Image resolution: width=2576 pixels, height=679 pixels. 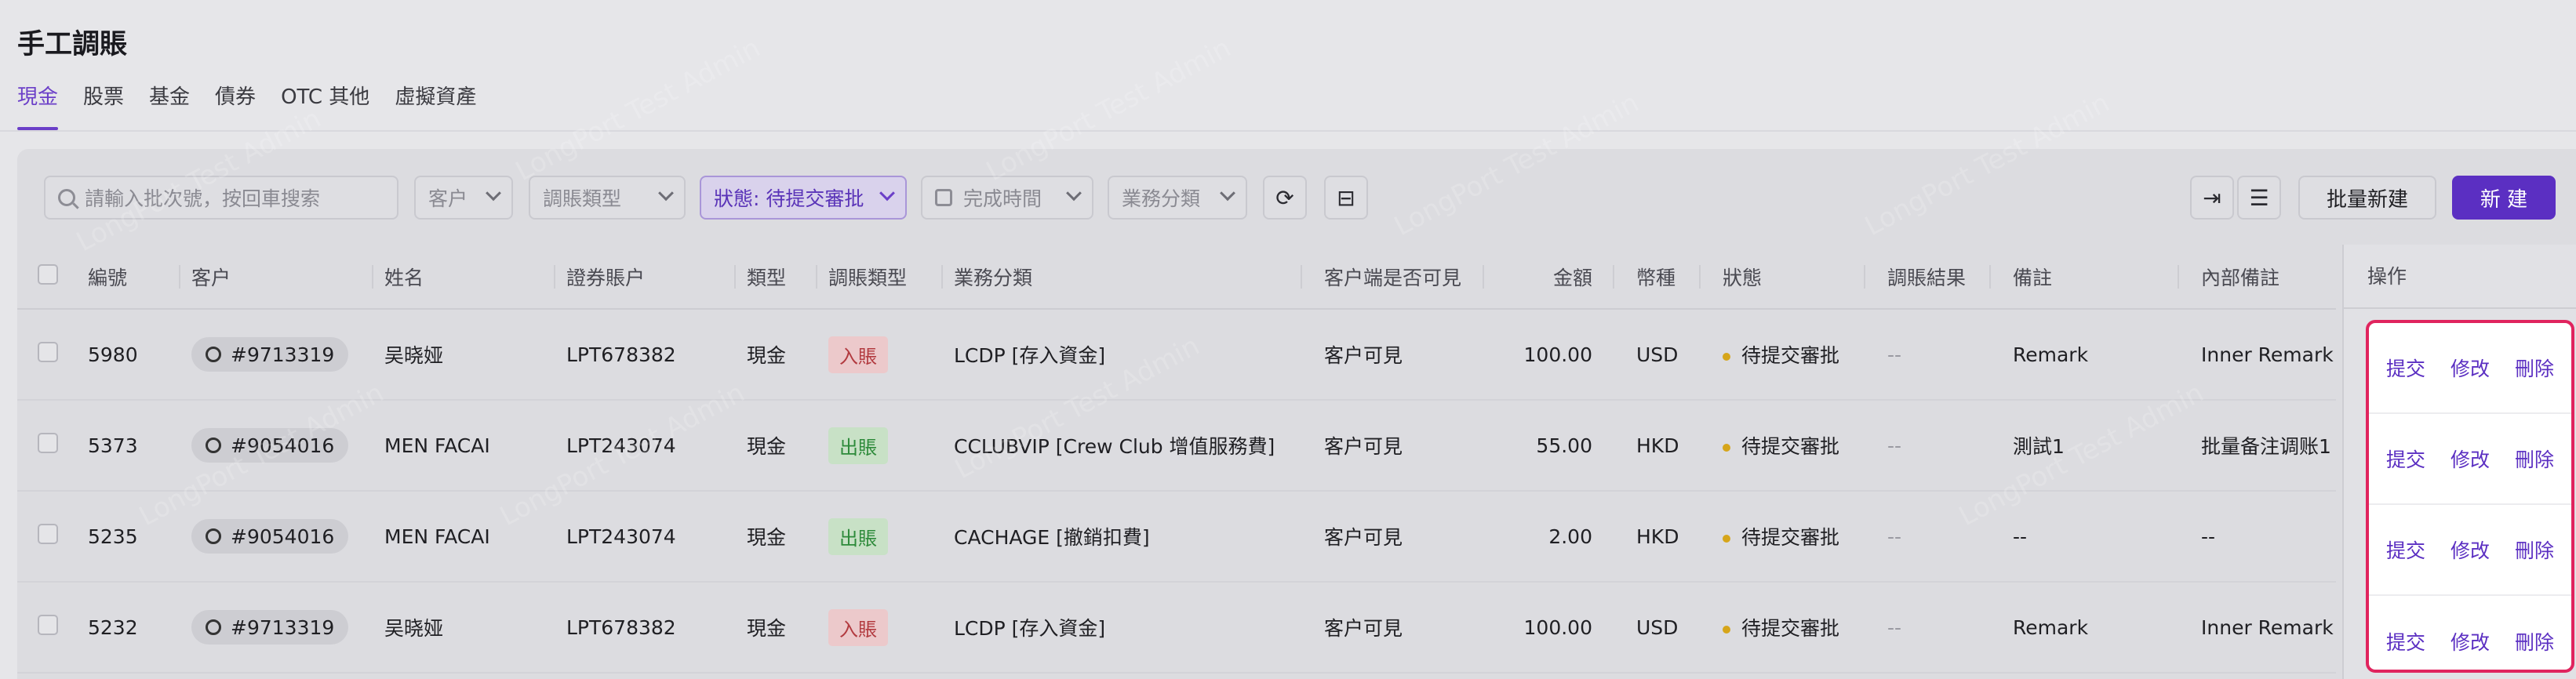 What do you see at coordinates (1656, 277) in the screenshot?
I see `col-currency-label: 幣種` at bounding box center [1656, 277].